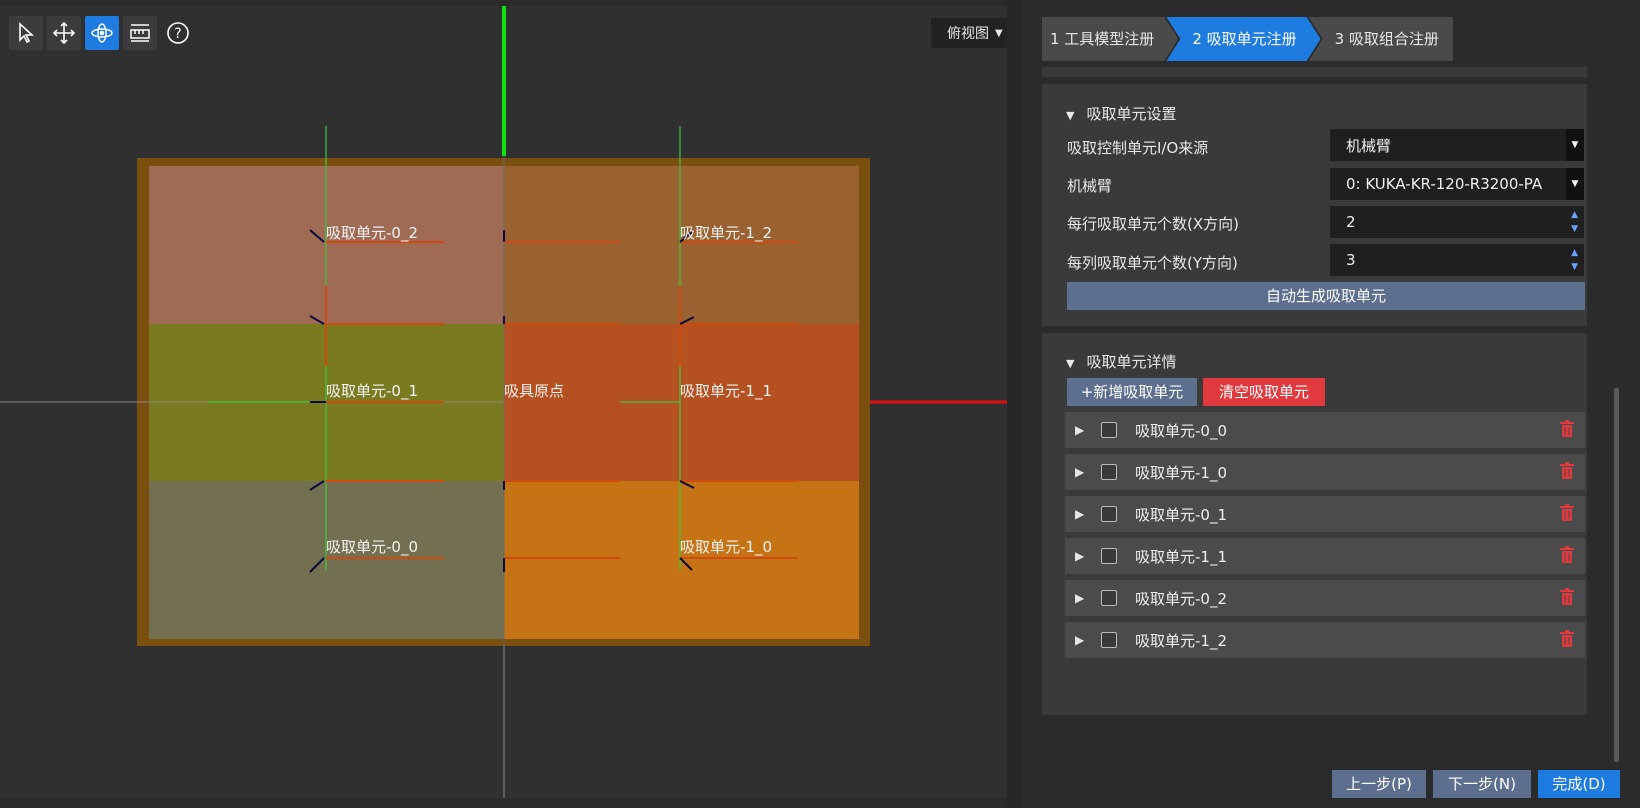 The height and width of the screenshot is (808, 1640). I want to click on select-icon, so click(27, 33).